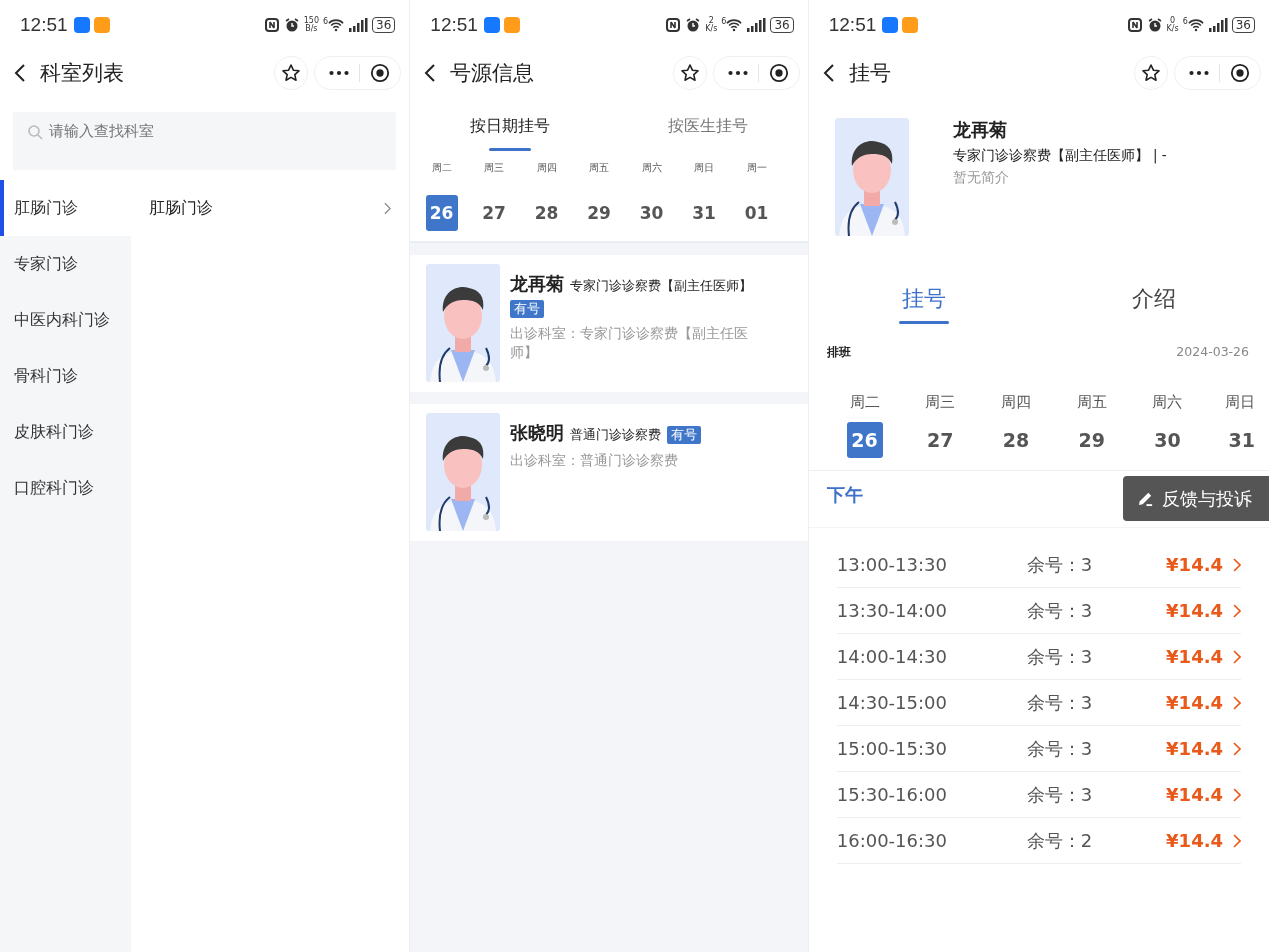 The height and width of the screenshot is (952, 1269). I want to click on department-category: 中医内科门诊, so click(65, 320).